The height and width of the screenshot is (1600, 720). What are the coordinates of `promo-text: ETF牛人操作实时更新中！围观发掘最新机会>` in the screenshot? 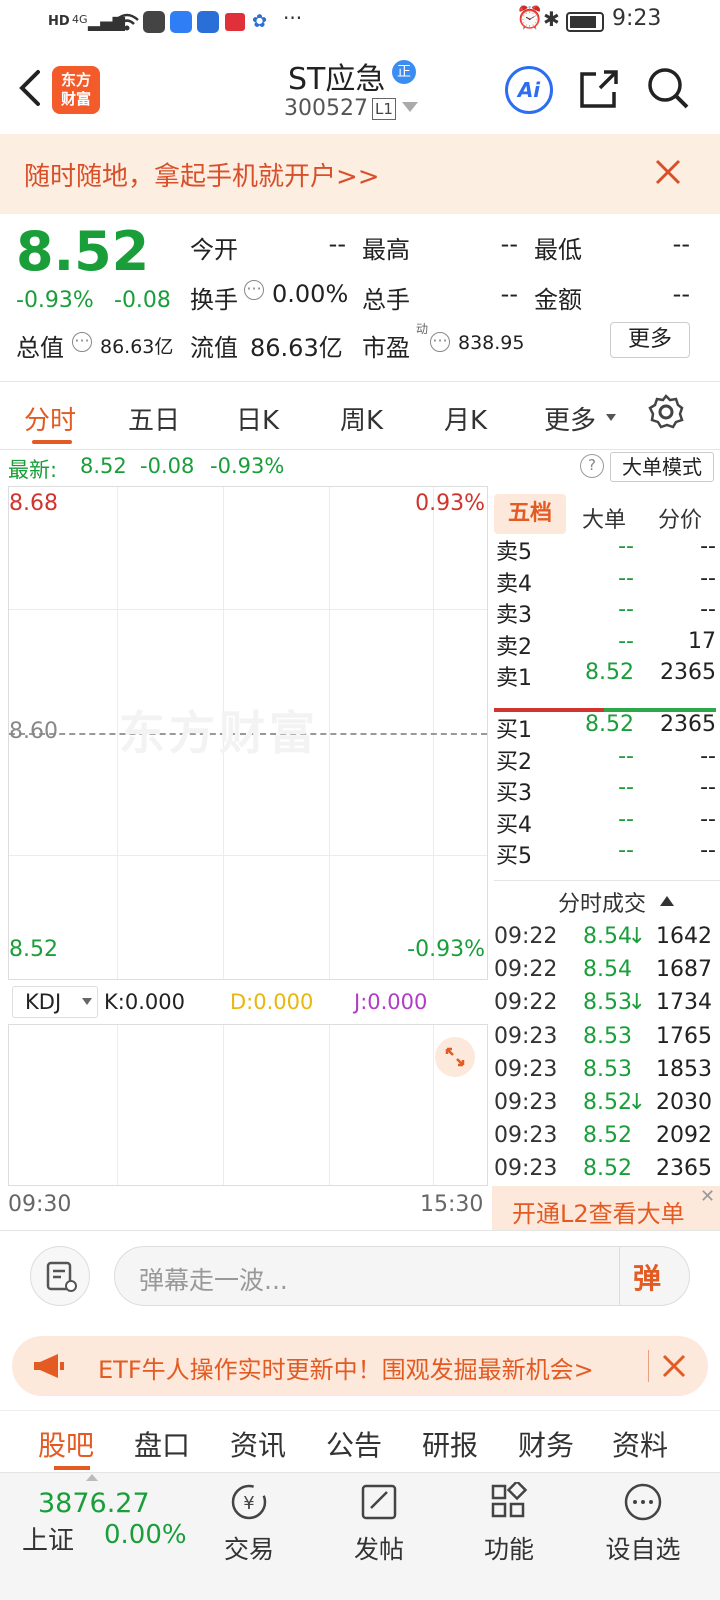 It's located at (346, 1367).